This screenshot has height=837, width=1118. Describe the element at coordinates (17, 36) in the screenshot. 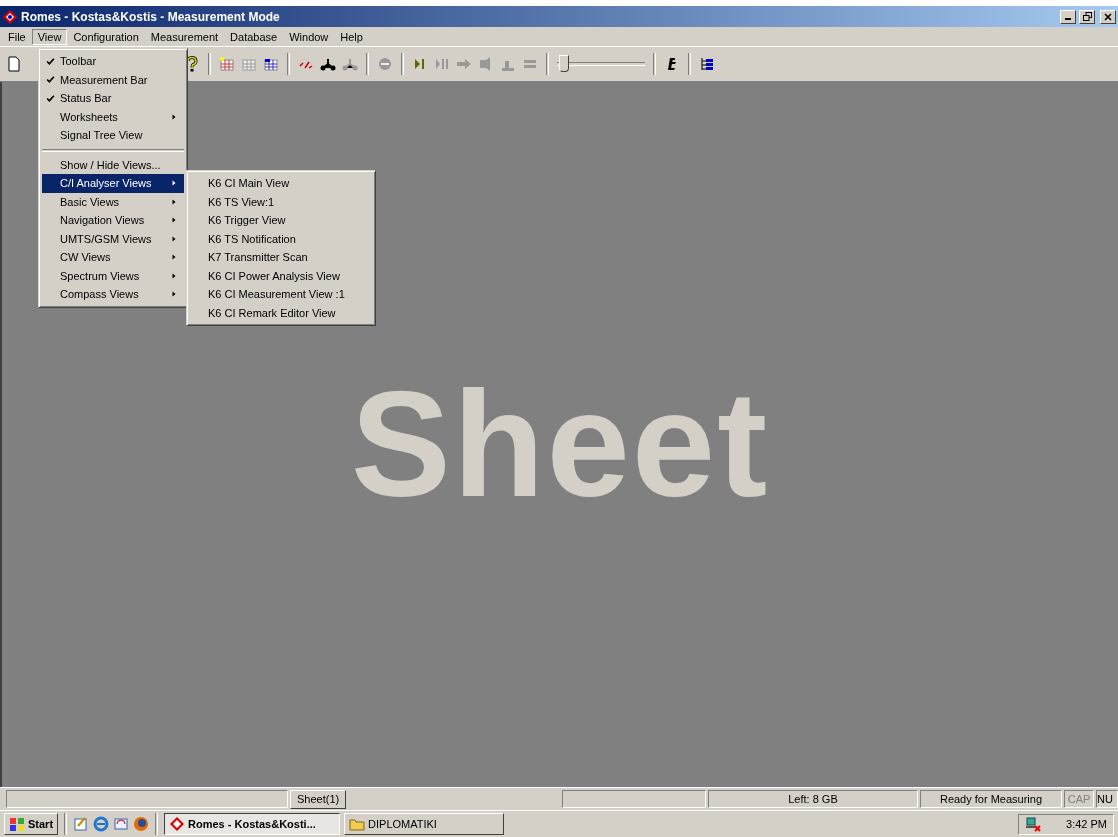

I see `menu-item: File` at that location.